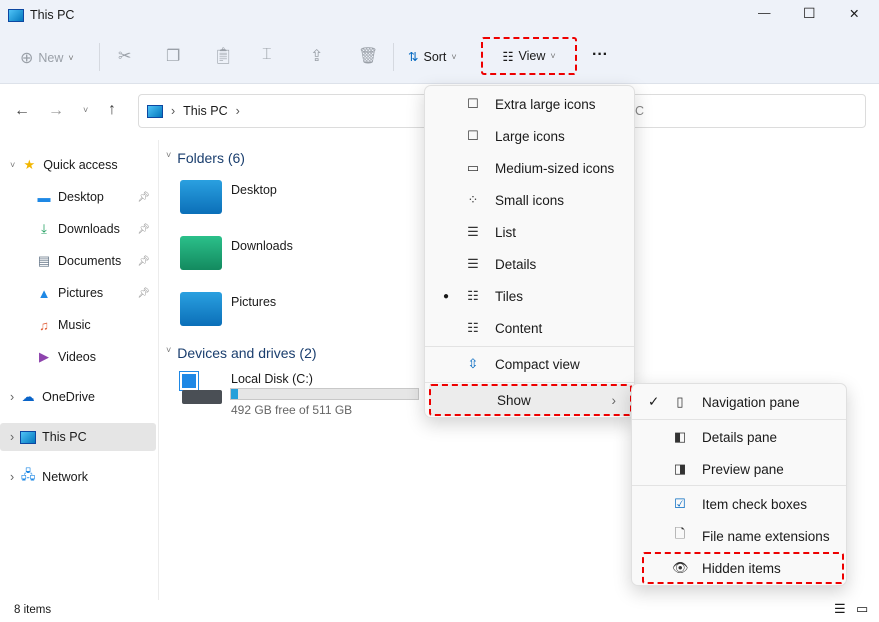 Image resolution: width=879 pixels, height=622 pixels. What do you see at coordinates (44, 260) in the screenshot?
I see `document-icon: ▤` at bounding box center [44, 260].